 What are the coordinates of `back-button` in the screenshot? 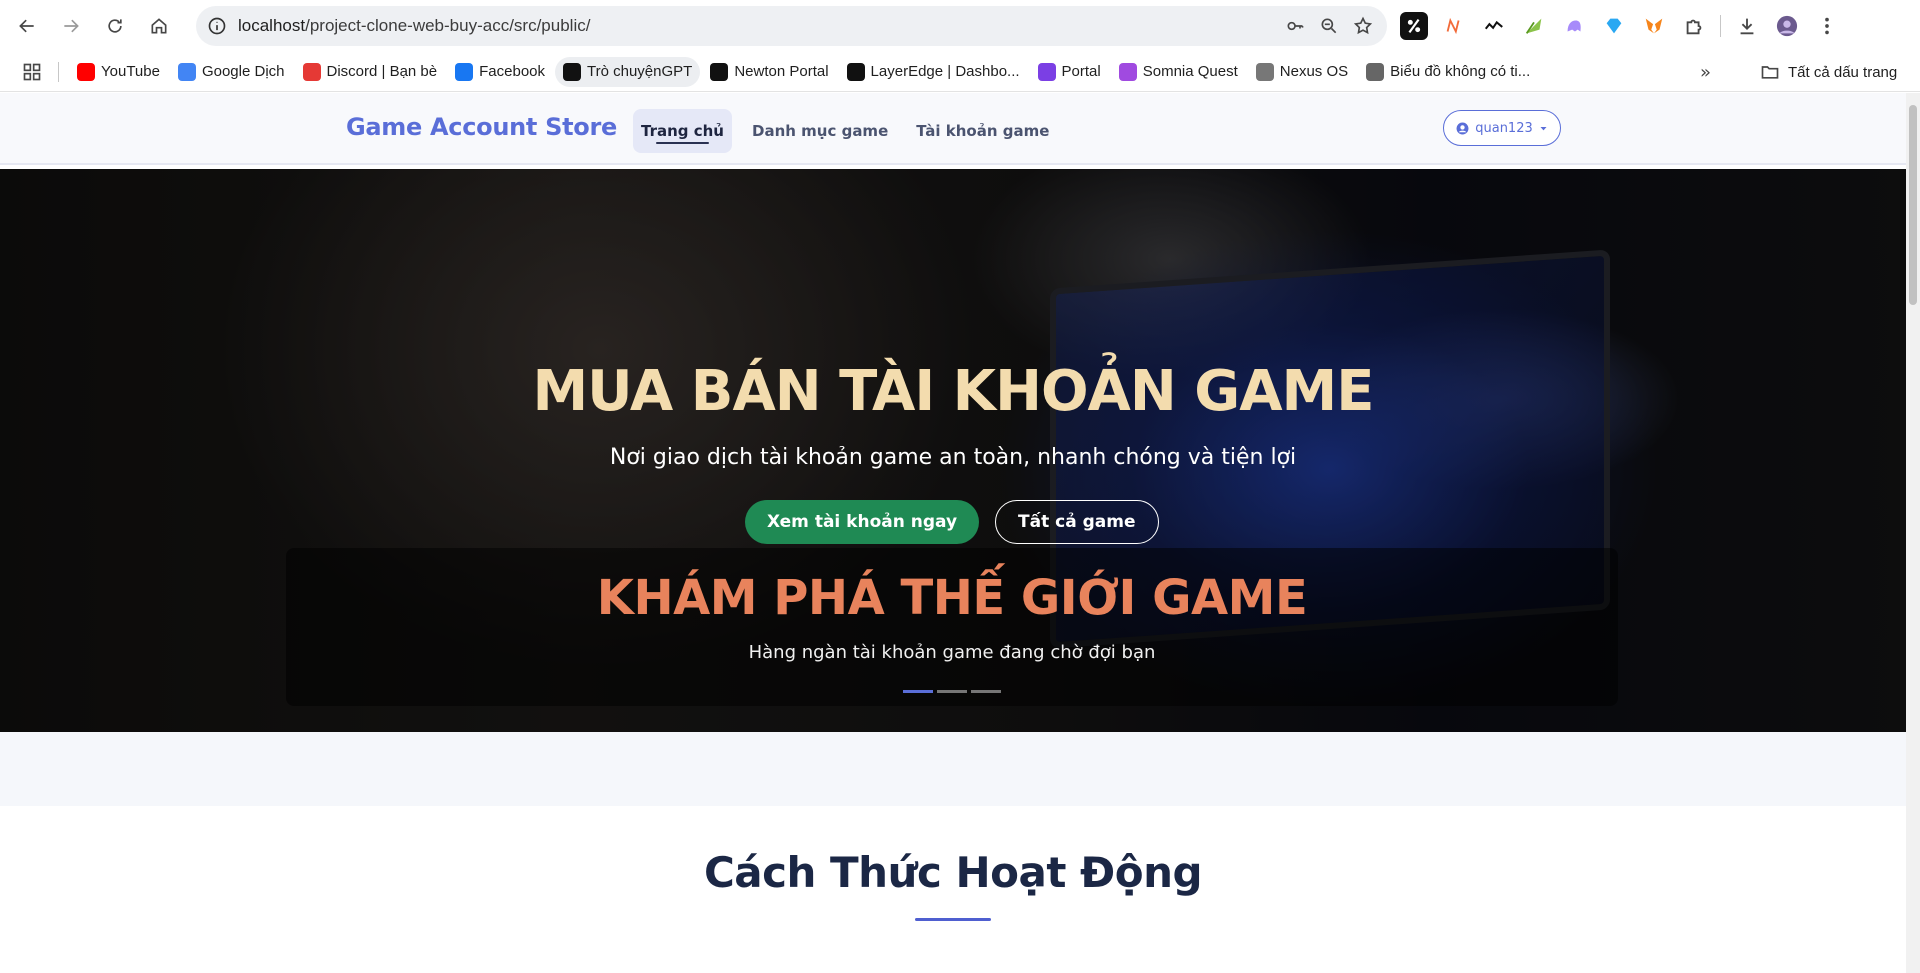 It's located at (27, 26).